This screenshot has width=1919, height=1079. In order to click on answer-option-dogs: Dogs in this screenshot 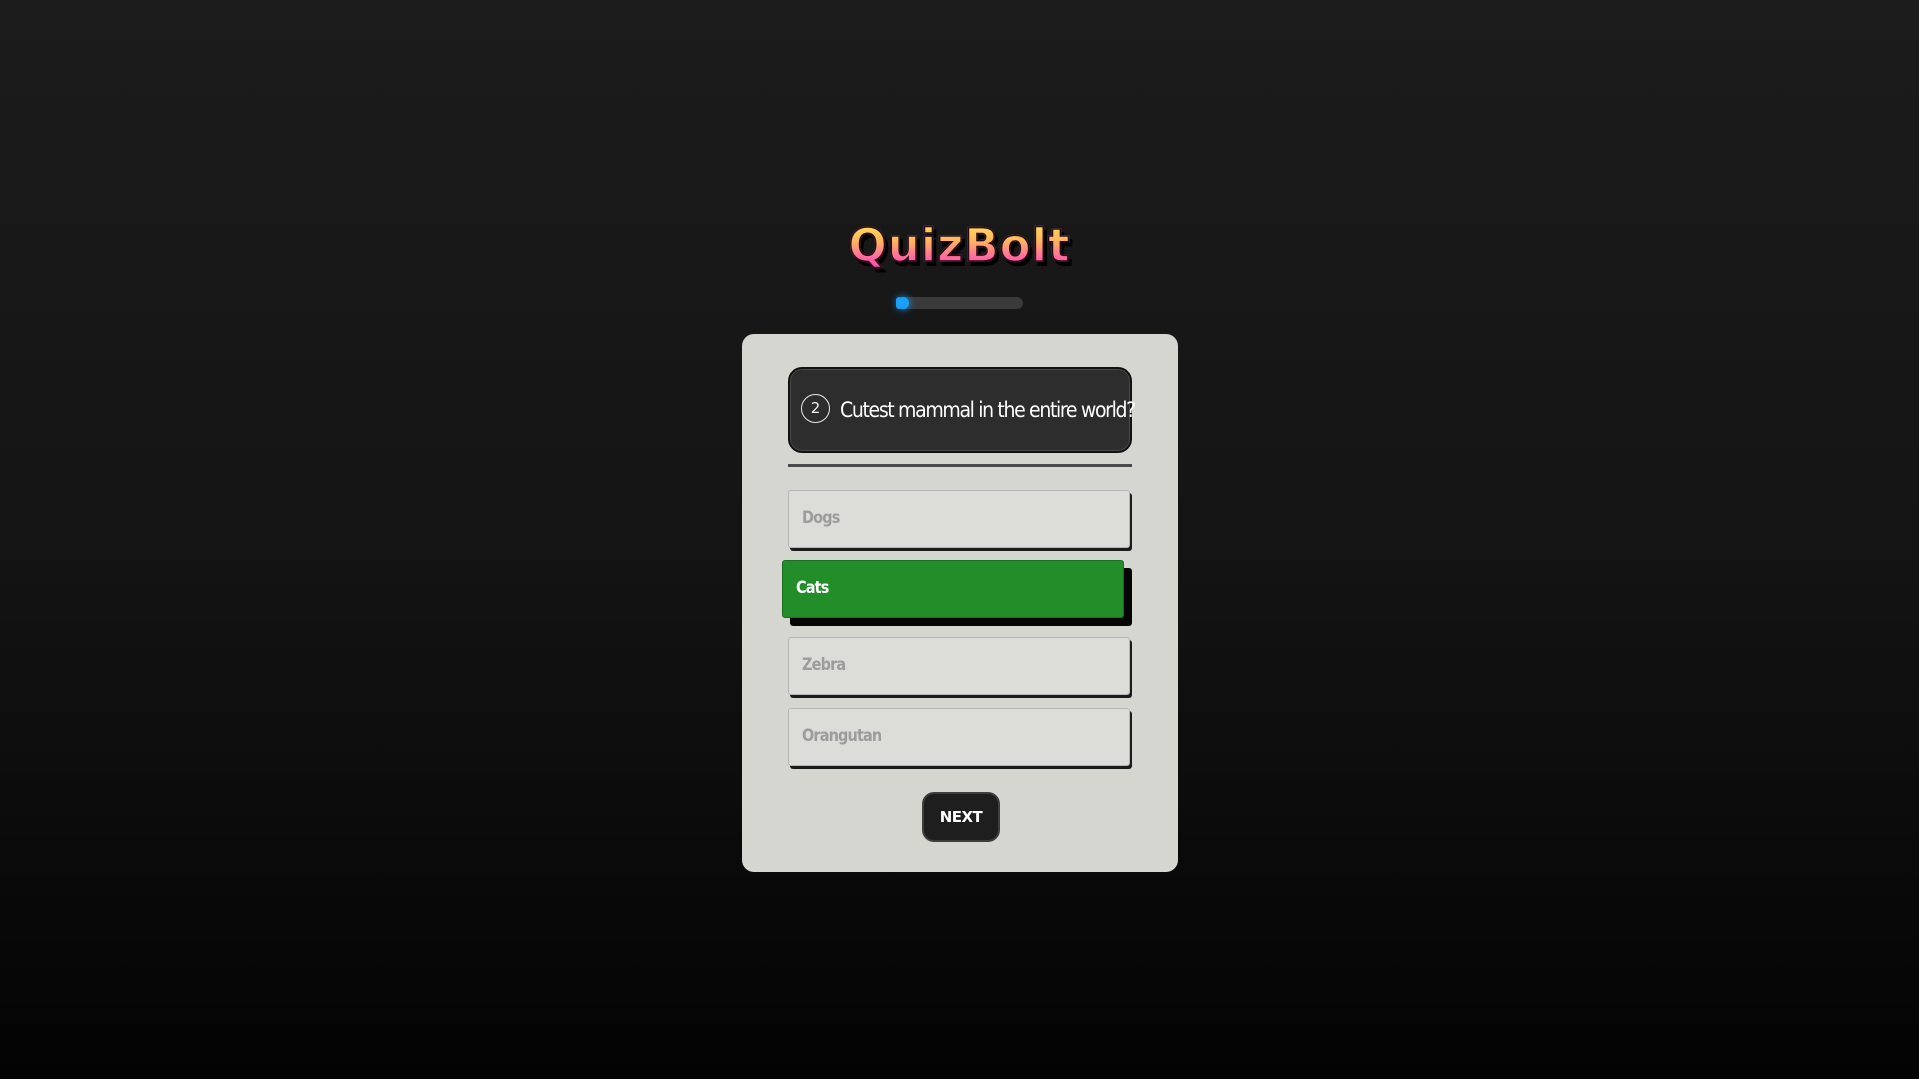, I will do `click(959, 519)`.